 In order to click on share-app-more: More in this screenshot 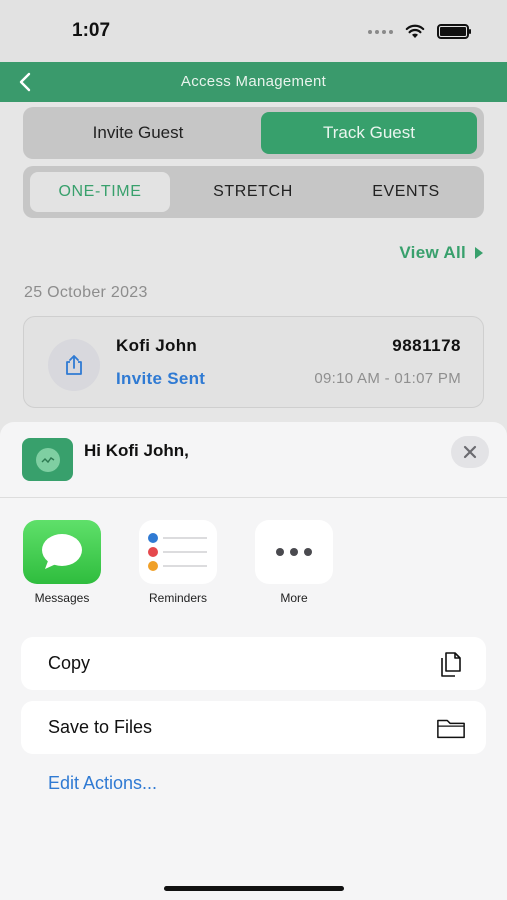, I will do `click(294, 562)`.